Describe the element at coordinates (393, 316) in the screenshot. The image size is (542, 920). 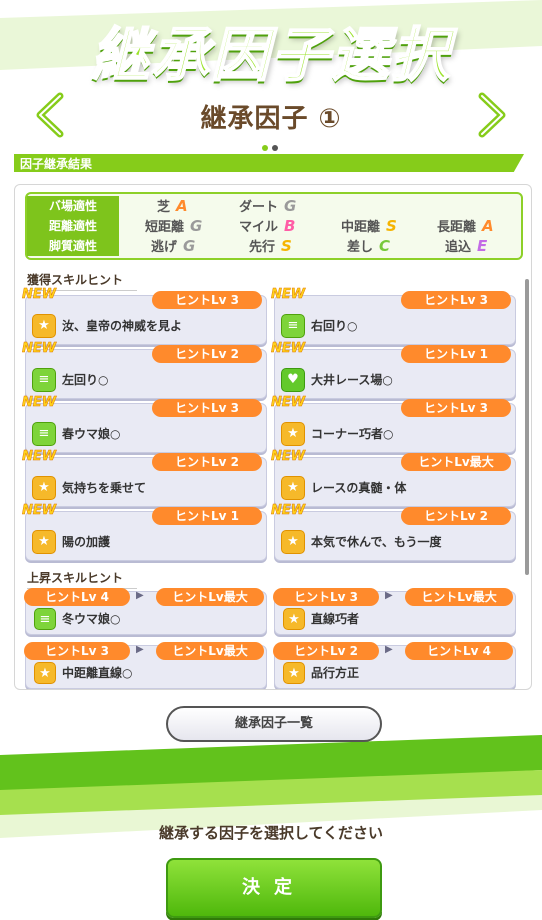
I see `acquired-skill-card: NEW ヒントLv 3 ≡ 右回り○` at that location.